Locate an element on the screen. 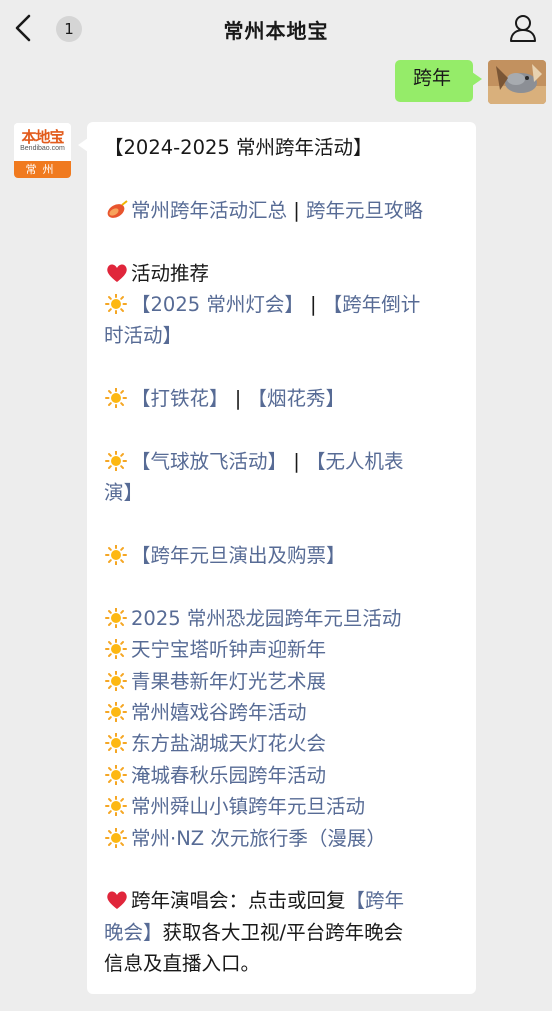  concert-line-wrap: 晚会】获取各大卫视/平台跨年晚会 is located at coordinates (284, 932).